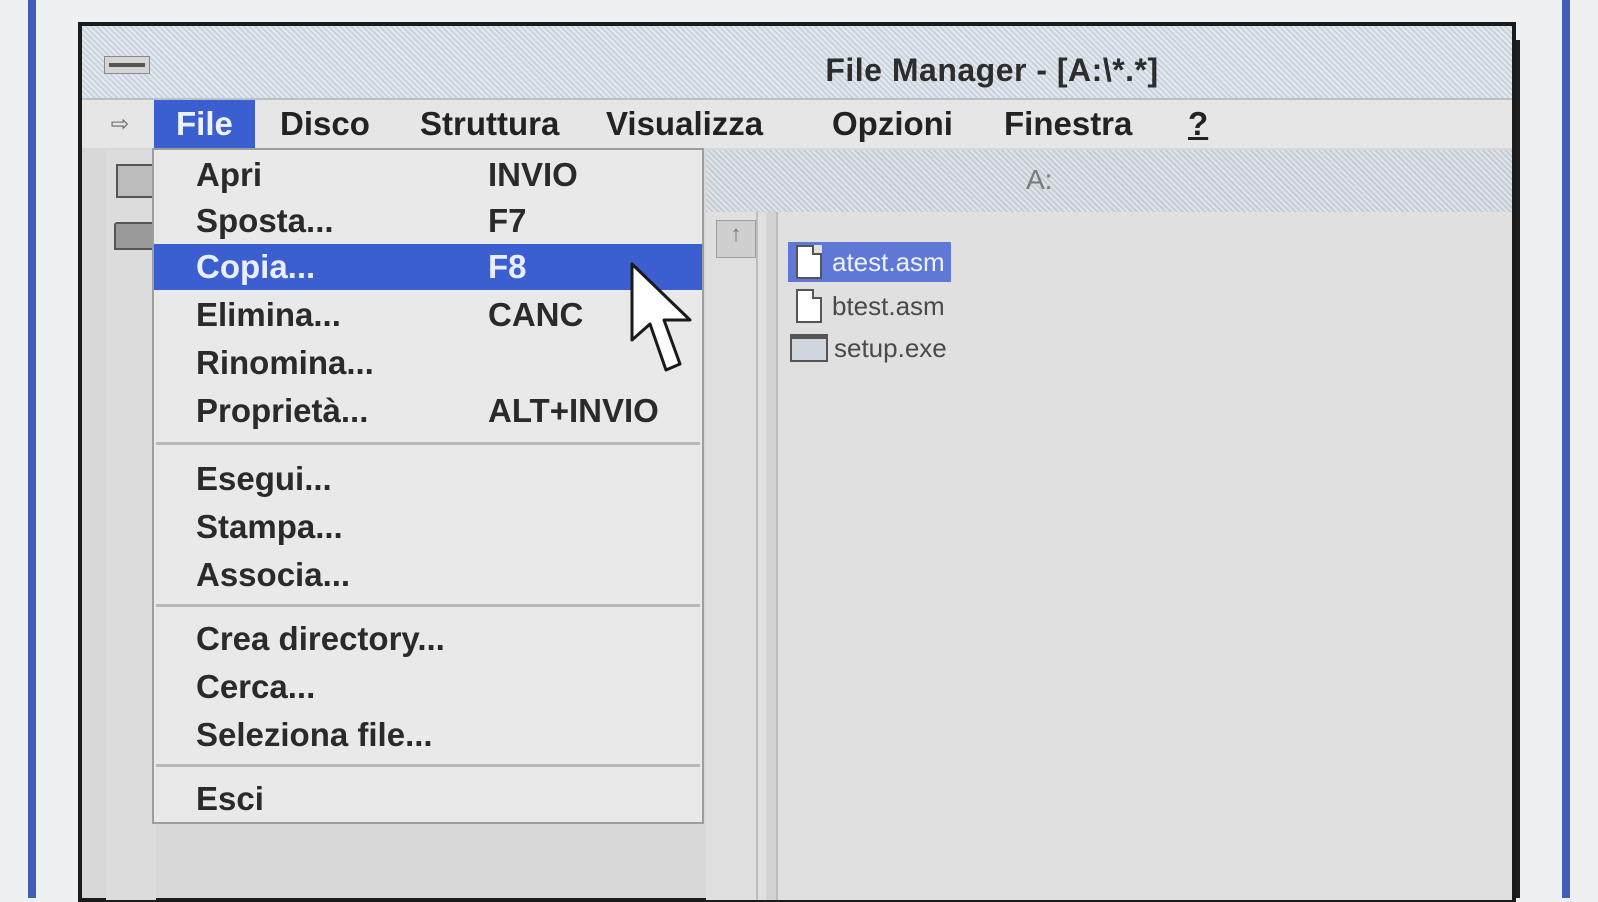 This screenshot has width=1598, height=902. I want to click on menu-disco: Disco, so click(325, 124).